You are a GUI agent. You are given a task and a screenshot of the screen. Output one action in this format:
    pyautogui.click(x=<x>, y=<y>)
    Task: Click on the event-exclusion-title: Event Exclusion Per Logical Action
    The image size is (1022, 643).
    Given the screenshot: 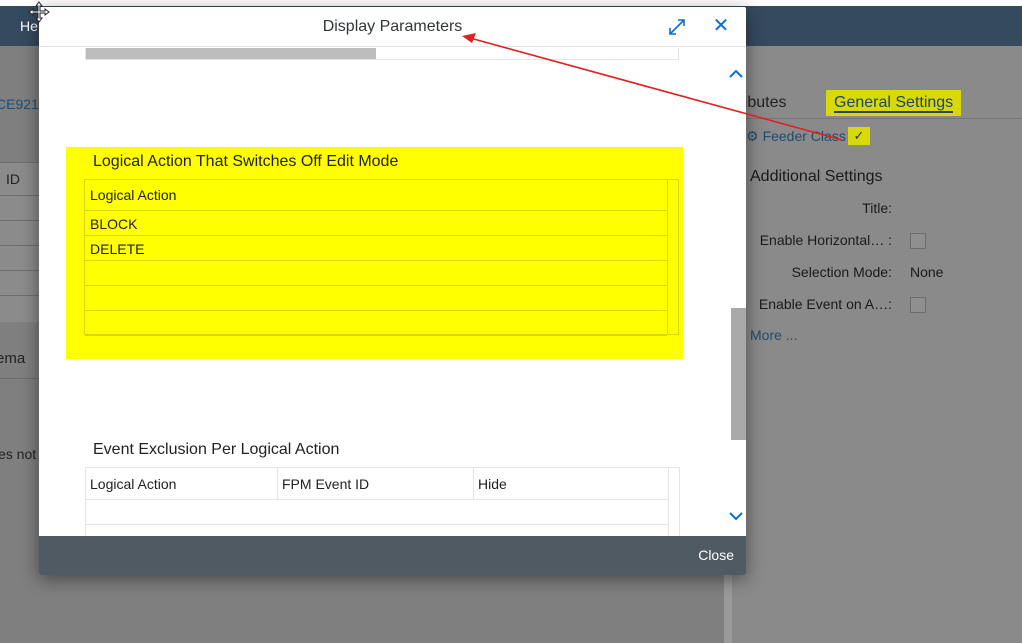 What is the action you would take?
    pyautogui.click(x=216, y=449)
    